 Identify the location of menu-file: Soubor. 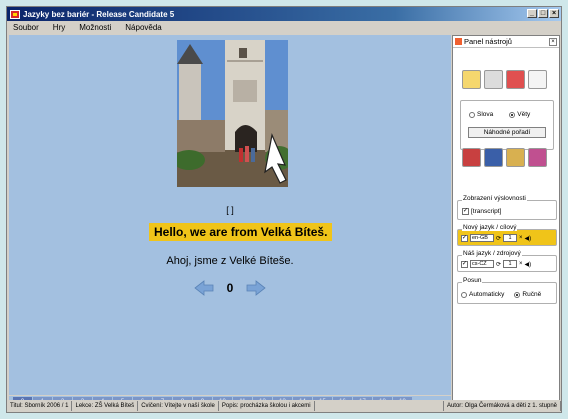
(26, 27).